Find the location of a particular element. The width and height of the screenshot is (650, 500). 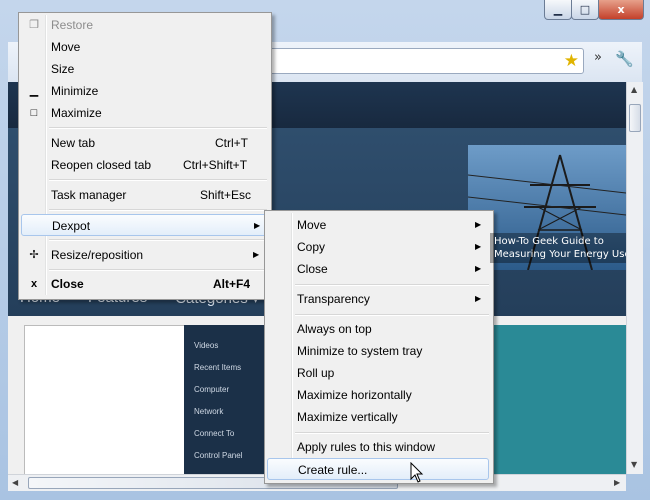

mouse-cursor-icon is located at coordinates (417, 472).